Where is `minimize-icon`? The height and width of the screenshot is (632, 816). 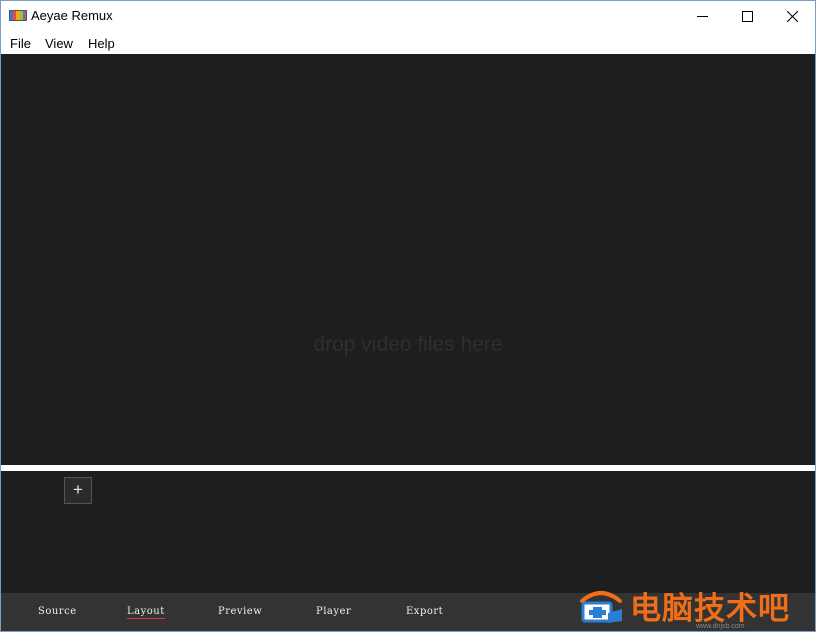 minimize-icon is located at coordinates (702, 16).